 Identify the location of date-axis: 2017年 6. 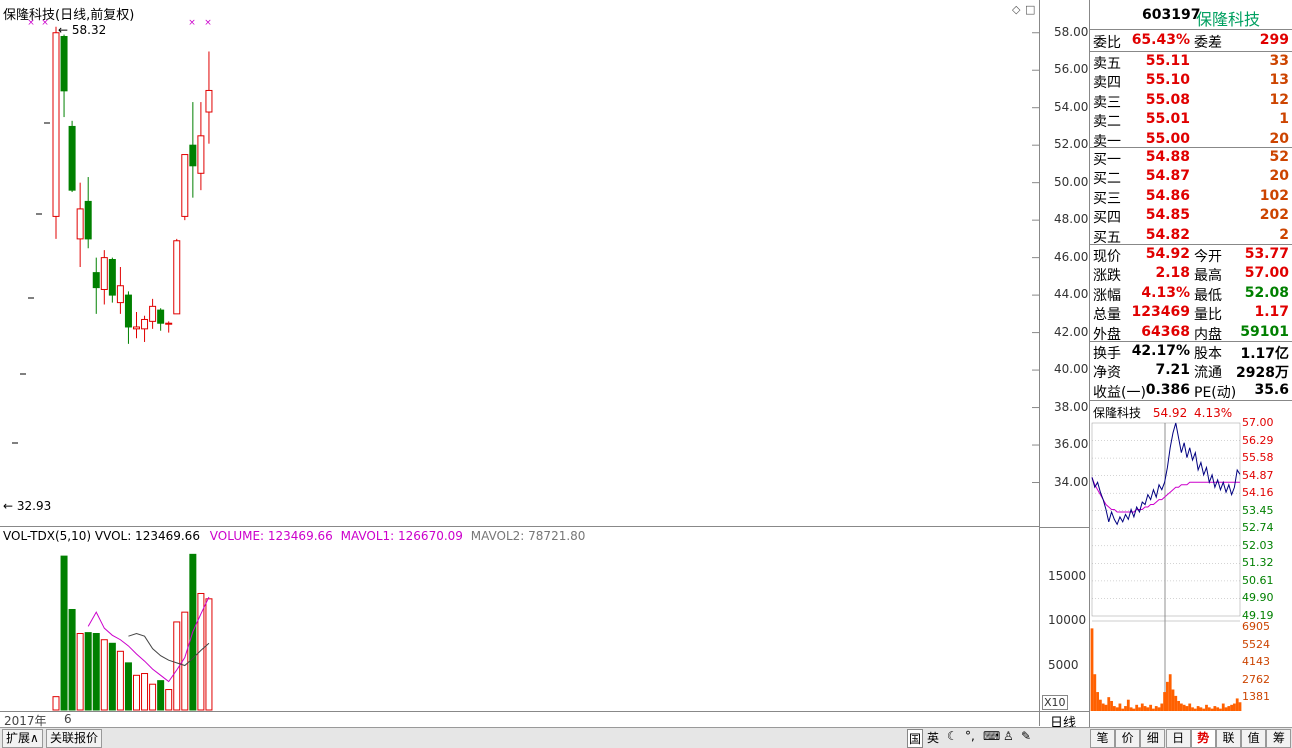
(520, 719).